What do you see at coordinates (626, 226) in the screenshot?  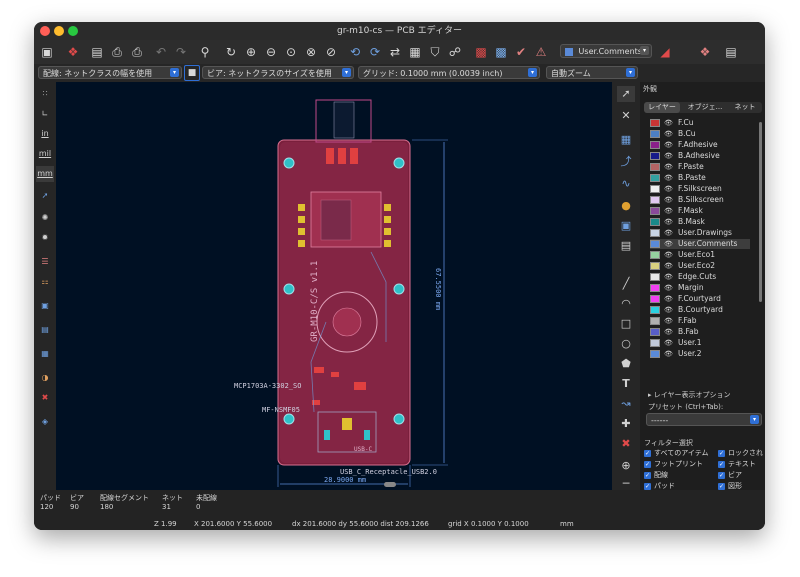 I see `add-zone-icon: ▣` at bounding box center [626, 226].